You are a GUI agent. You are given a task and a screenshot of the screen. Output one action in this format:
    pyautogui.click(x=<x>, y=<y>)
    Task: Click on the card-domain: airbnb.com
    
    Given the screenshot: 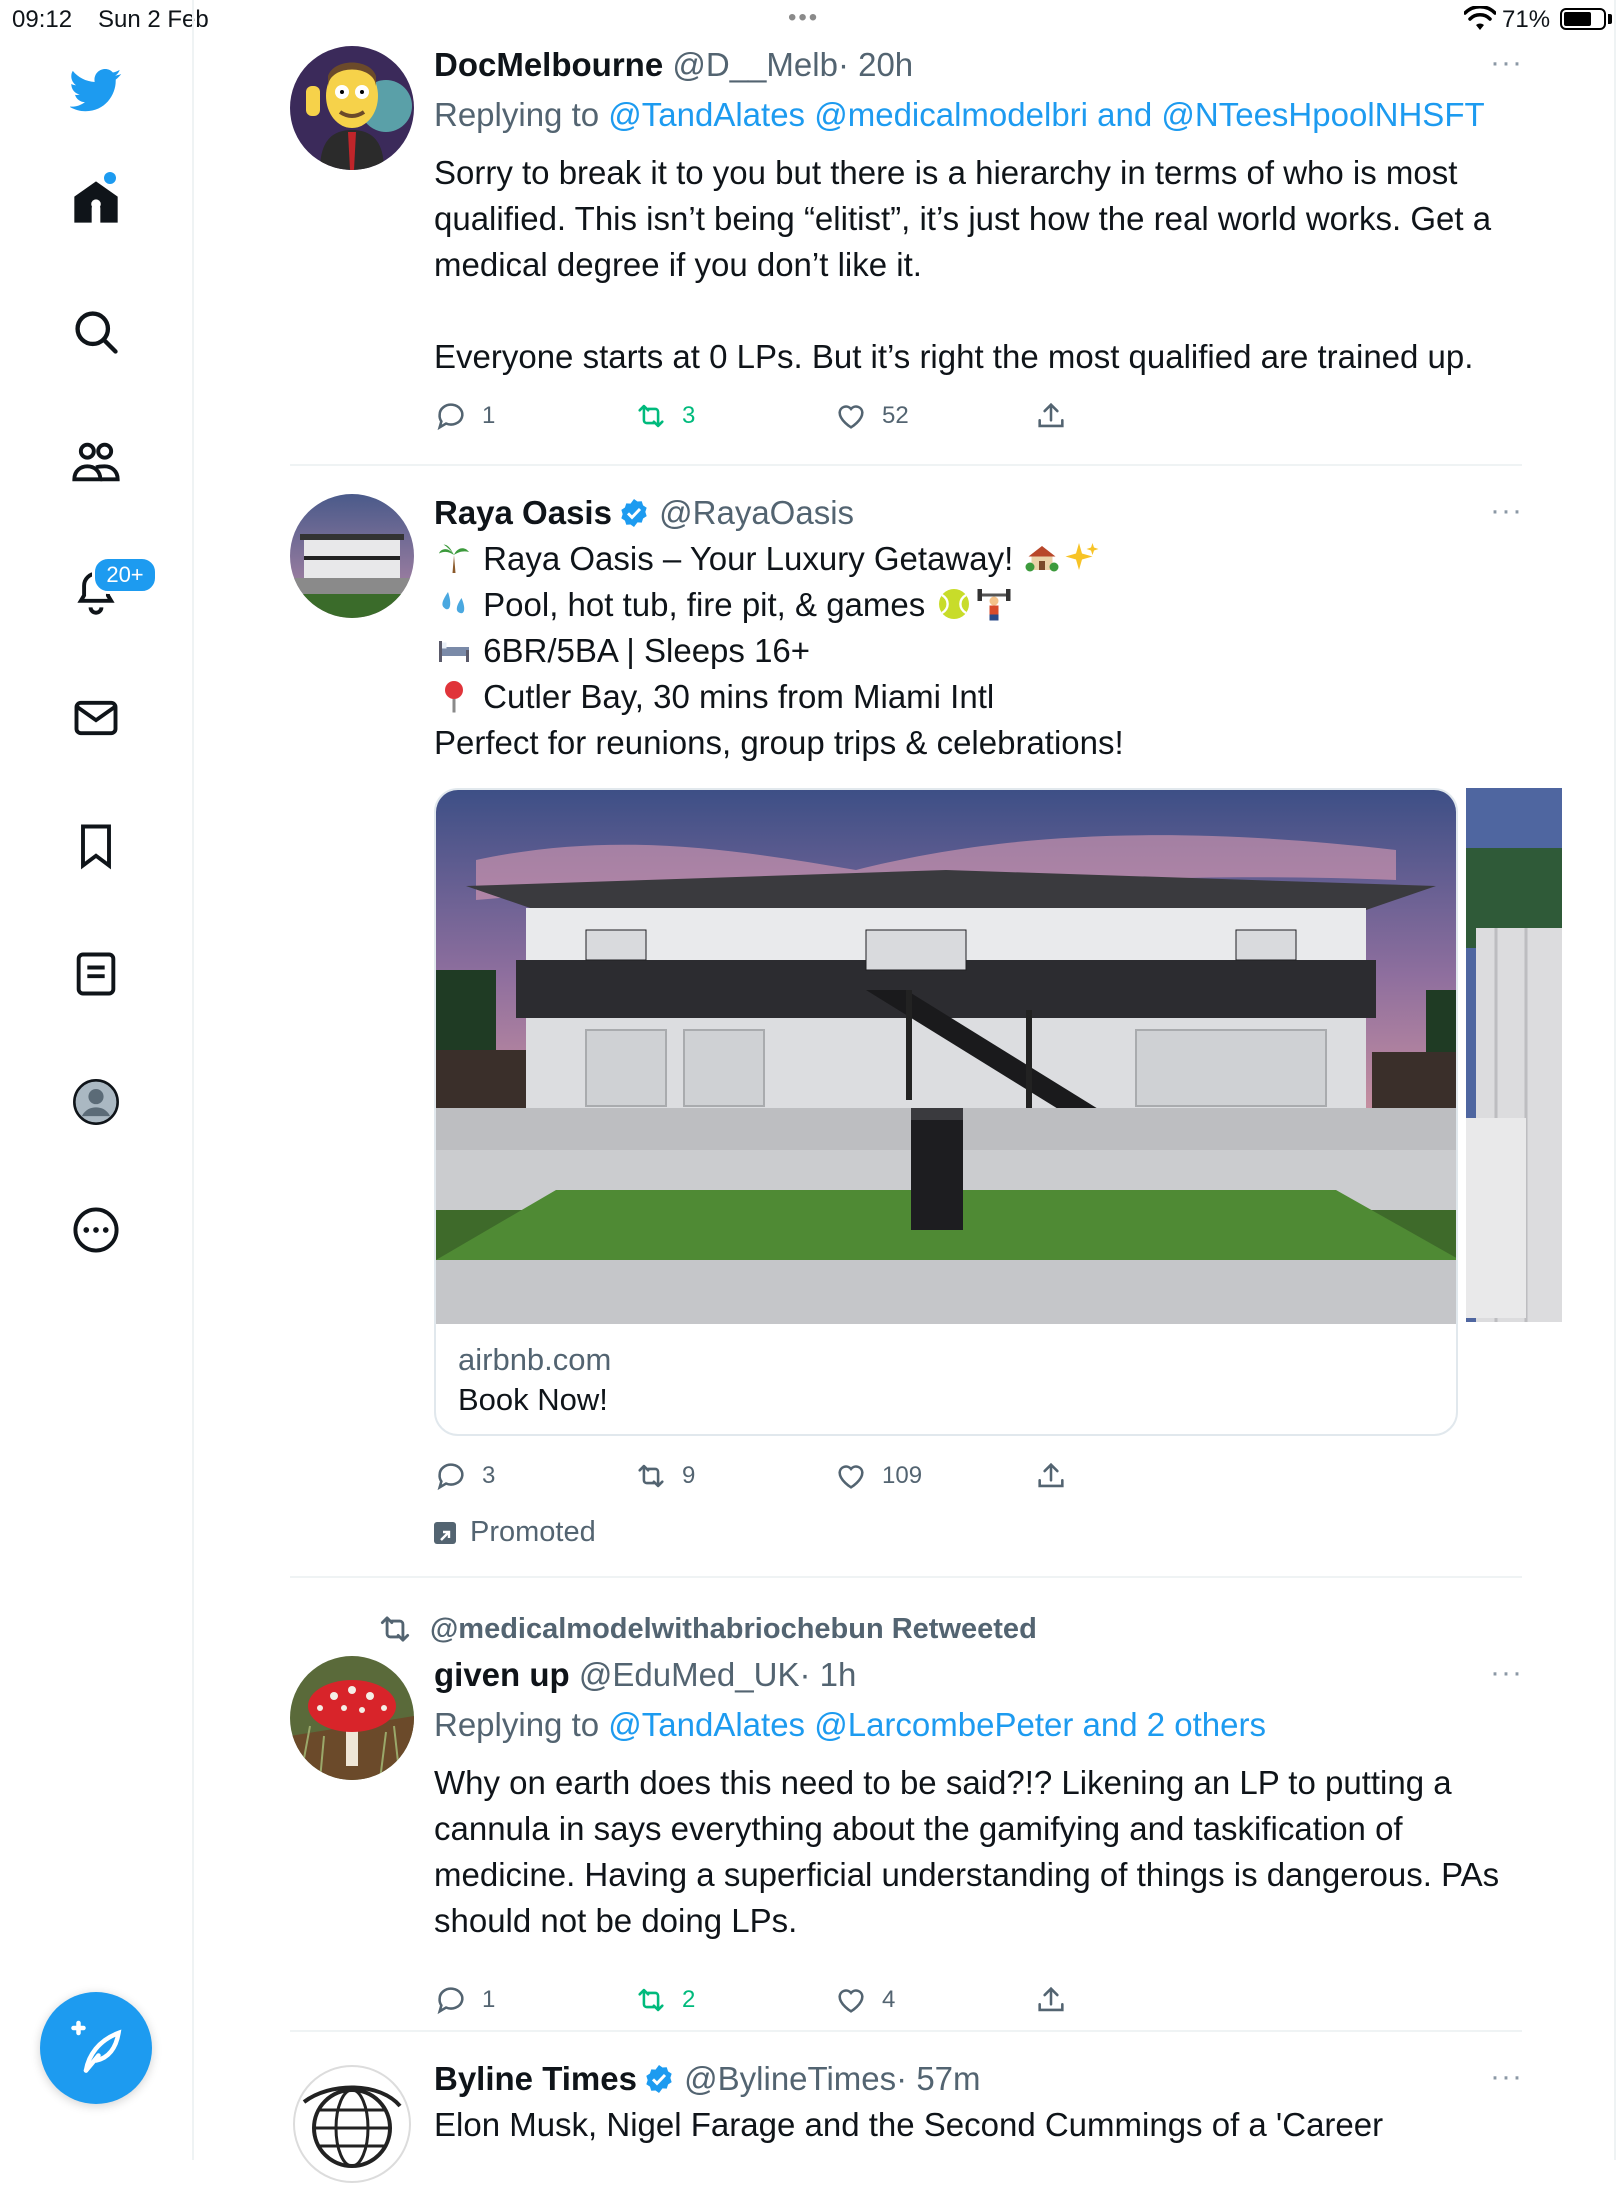 What is the action you would take?
    pyautogui.click(x=534, y=1360)
    